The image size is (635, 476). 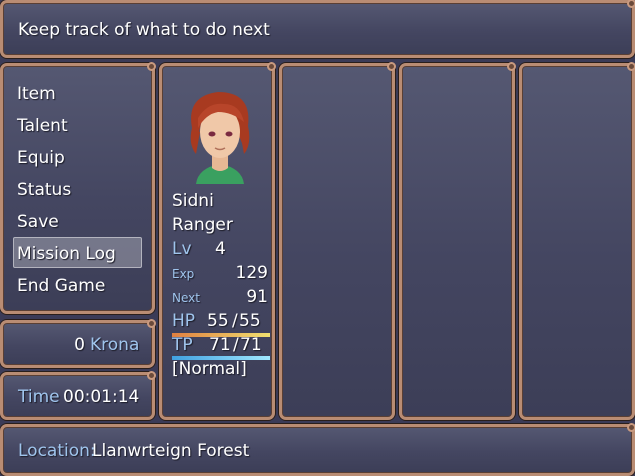 I want to click on menu-item-mission-log: Mission Log, so click(x=66, y=254).